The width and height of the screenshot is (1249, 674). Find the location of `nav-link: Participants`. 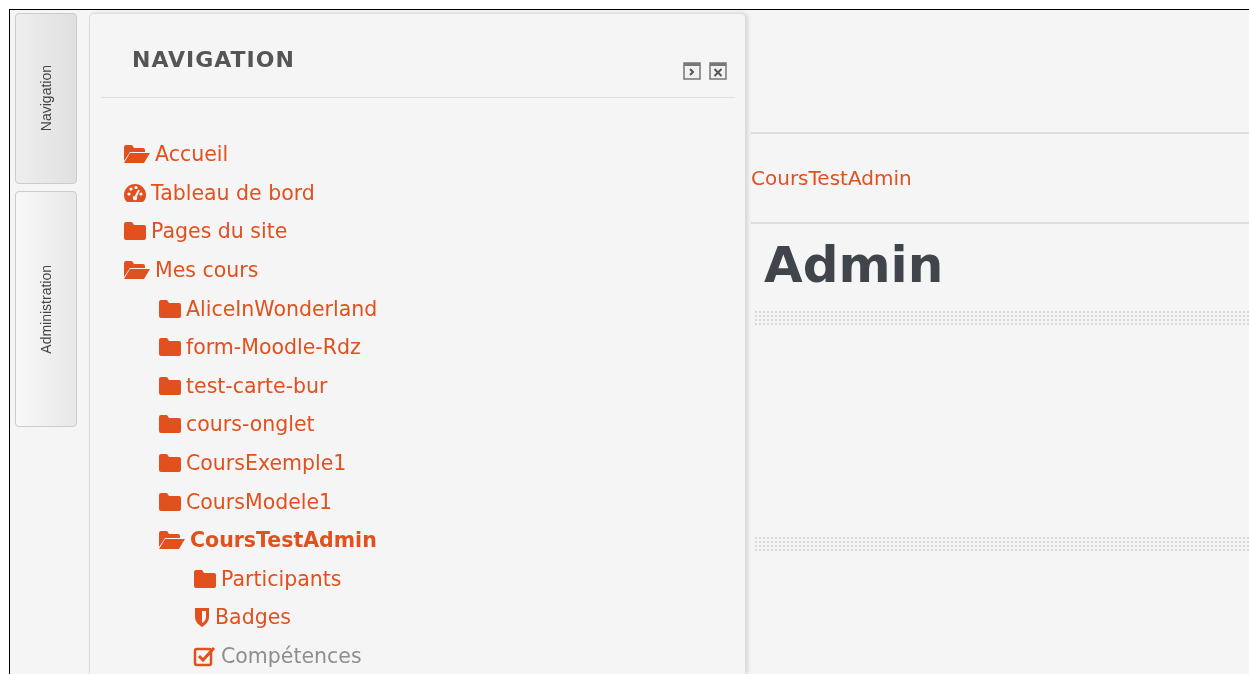

nav-link: Participants is located at coordinates (281, 578).